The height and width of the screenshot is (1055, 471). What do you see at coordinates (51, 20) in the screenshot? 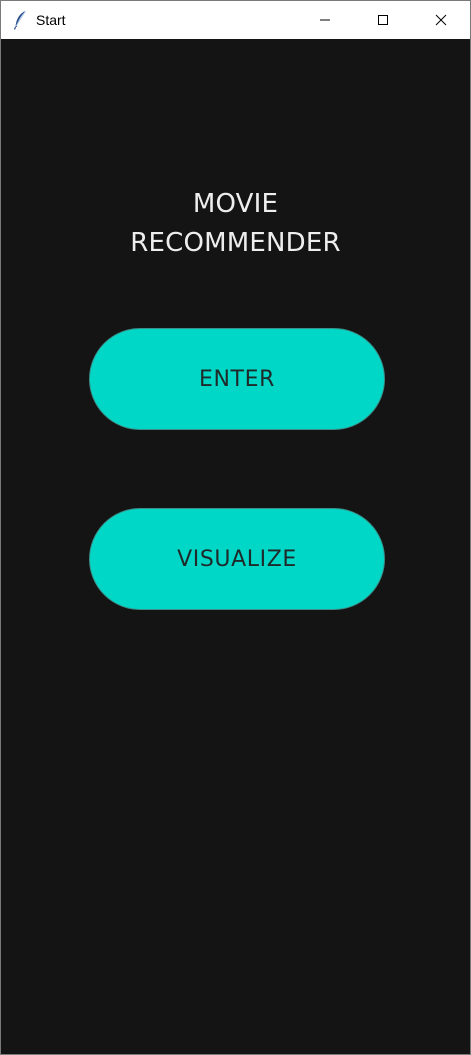
I see `window-title: Start` at bounding box center [51, 20].